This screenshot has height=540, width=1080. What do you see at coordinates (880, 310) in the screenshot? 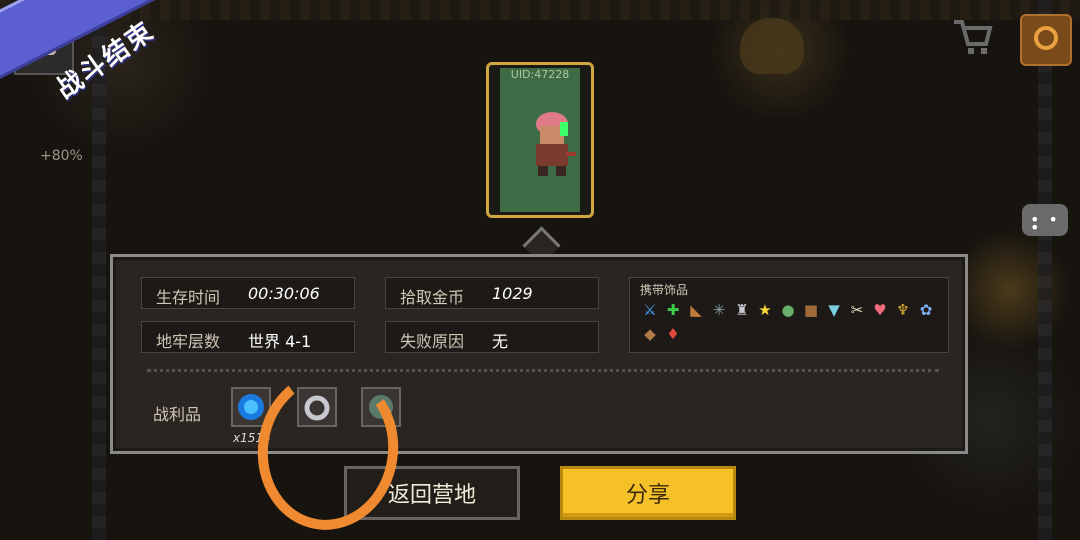
I see `heart-icon: ♥` at bounding box center [880, 310].